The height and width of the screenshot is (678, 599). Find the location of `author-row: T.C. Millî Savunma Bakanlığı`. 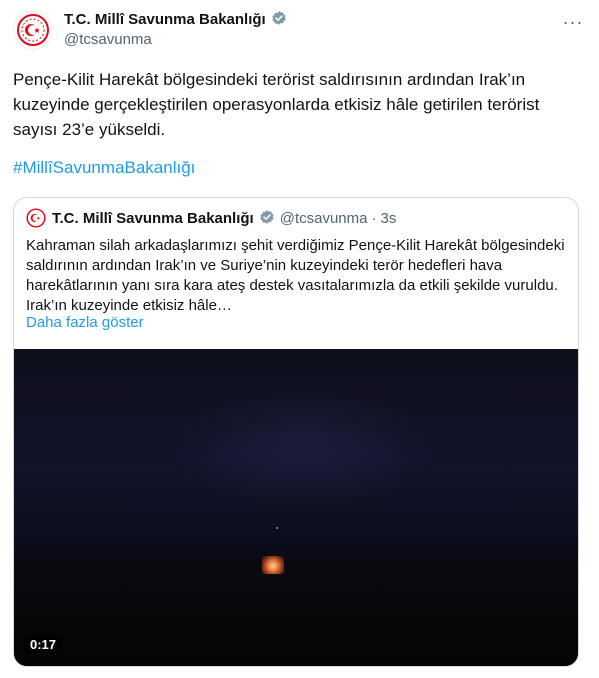

author-row: T.C. Millî Savunma Bakanlığı is located at coordinates (176, 19).